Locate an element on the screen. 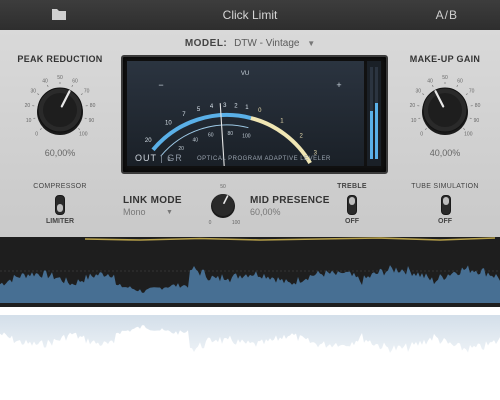 The width and height of the screenshot is (500, 400). limiter-label: LIMITER is located at coordinates (60, 221).